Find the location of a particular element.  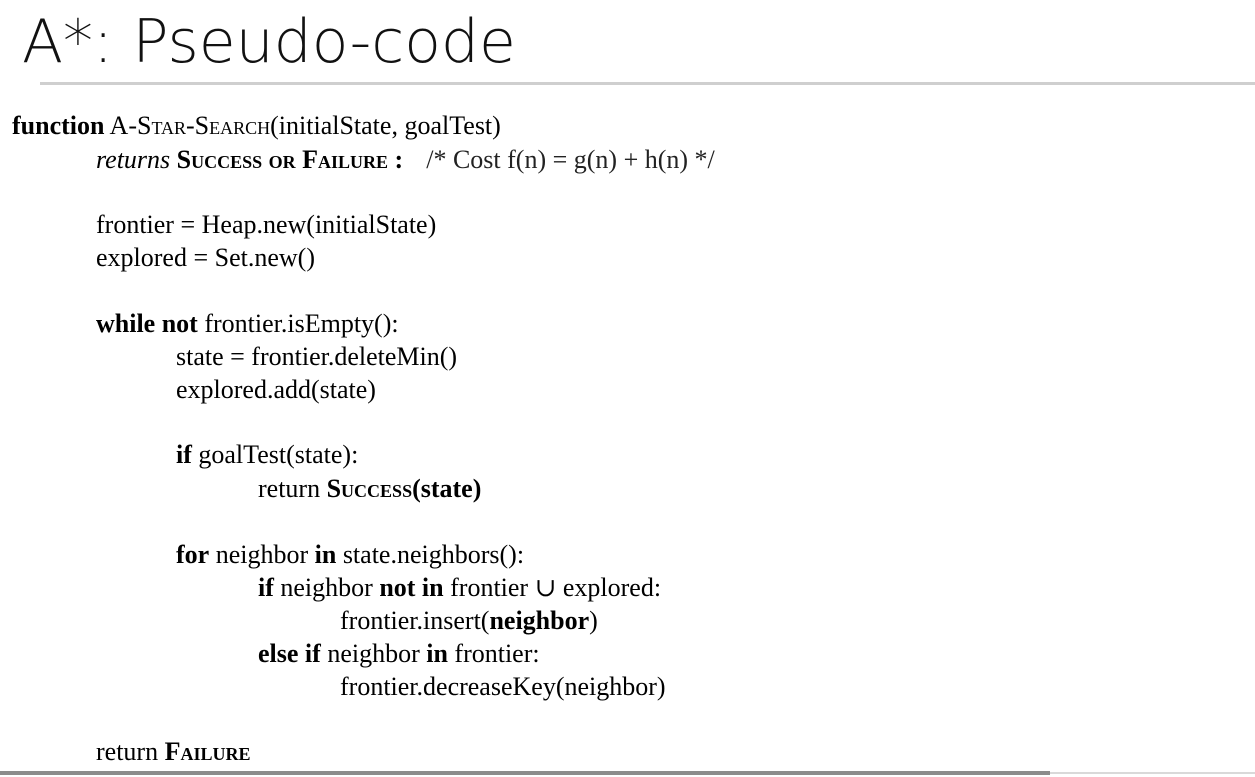

if-goal-condition: goalTest(state): is located at coordinates (275, 454).